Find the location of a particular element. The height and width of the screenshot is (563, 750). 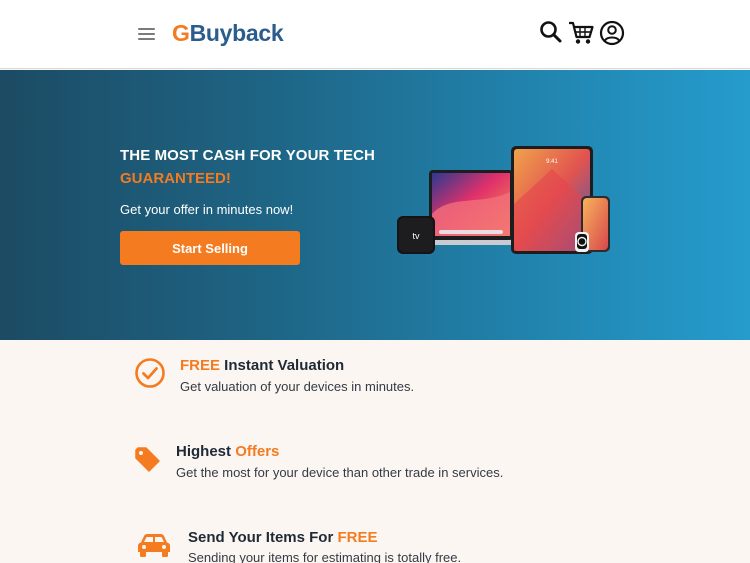

search-icon is located at coordinates (552, 33).